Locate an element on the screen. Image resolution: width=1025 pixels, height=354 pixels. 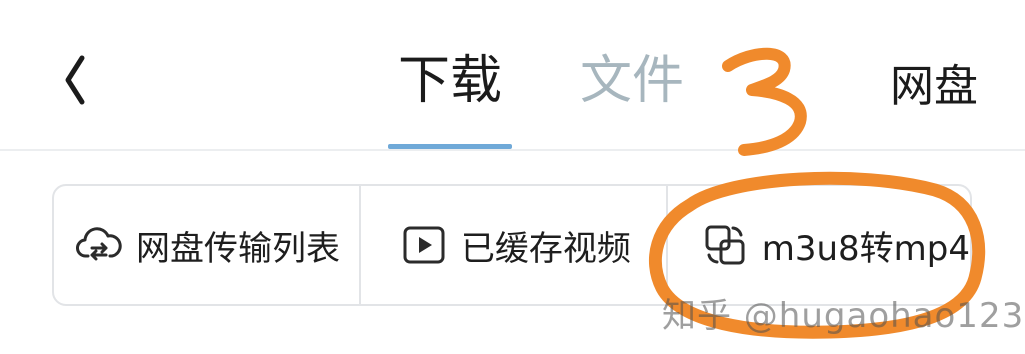
cloud-transfer-icon is located at coordinates (99, 244).